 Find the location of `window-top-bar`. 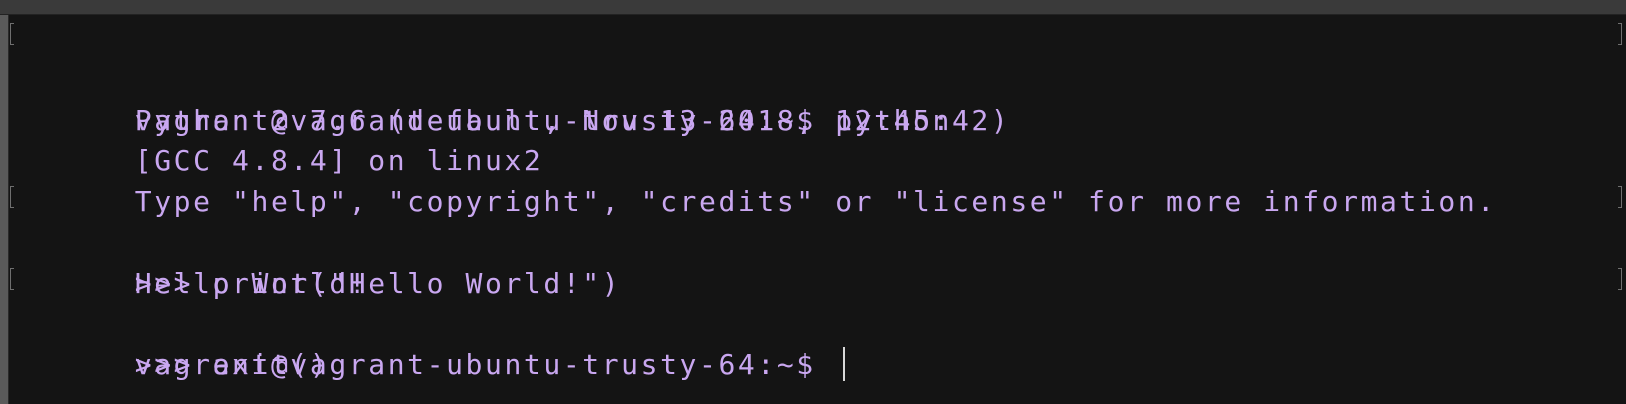

window-top-bar is located at coordinates (813, 7).